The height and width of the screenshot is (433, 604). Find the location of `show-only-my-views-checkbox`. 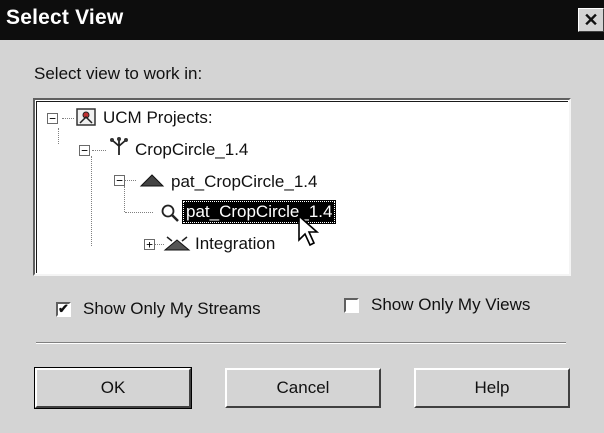

show-only-my-views-checkbox is located at coordinates (351, 305).